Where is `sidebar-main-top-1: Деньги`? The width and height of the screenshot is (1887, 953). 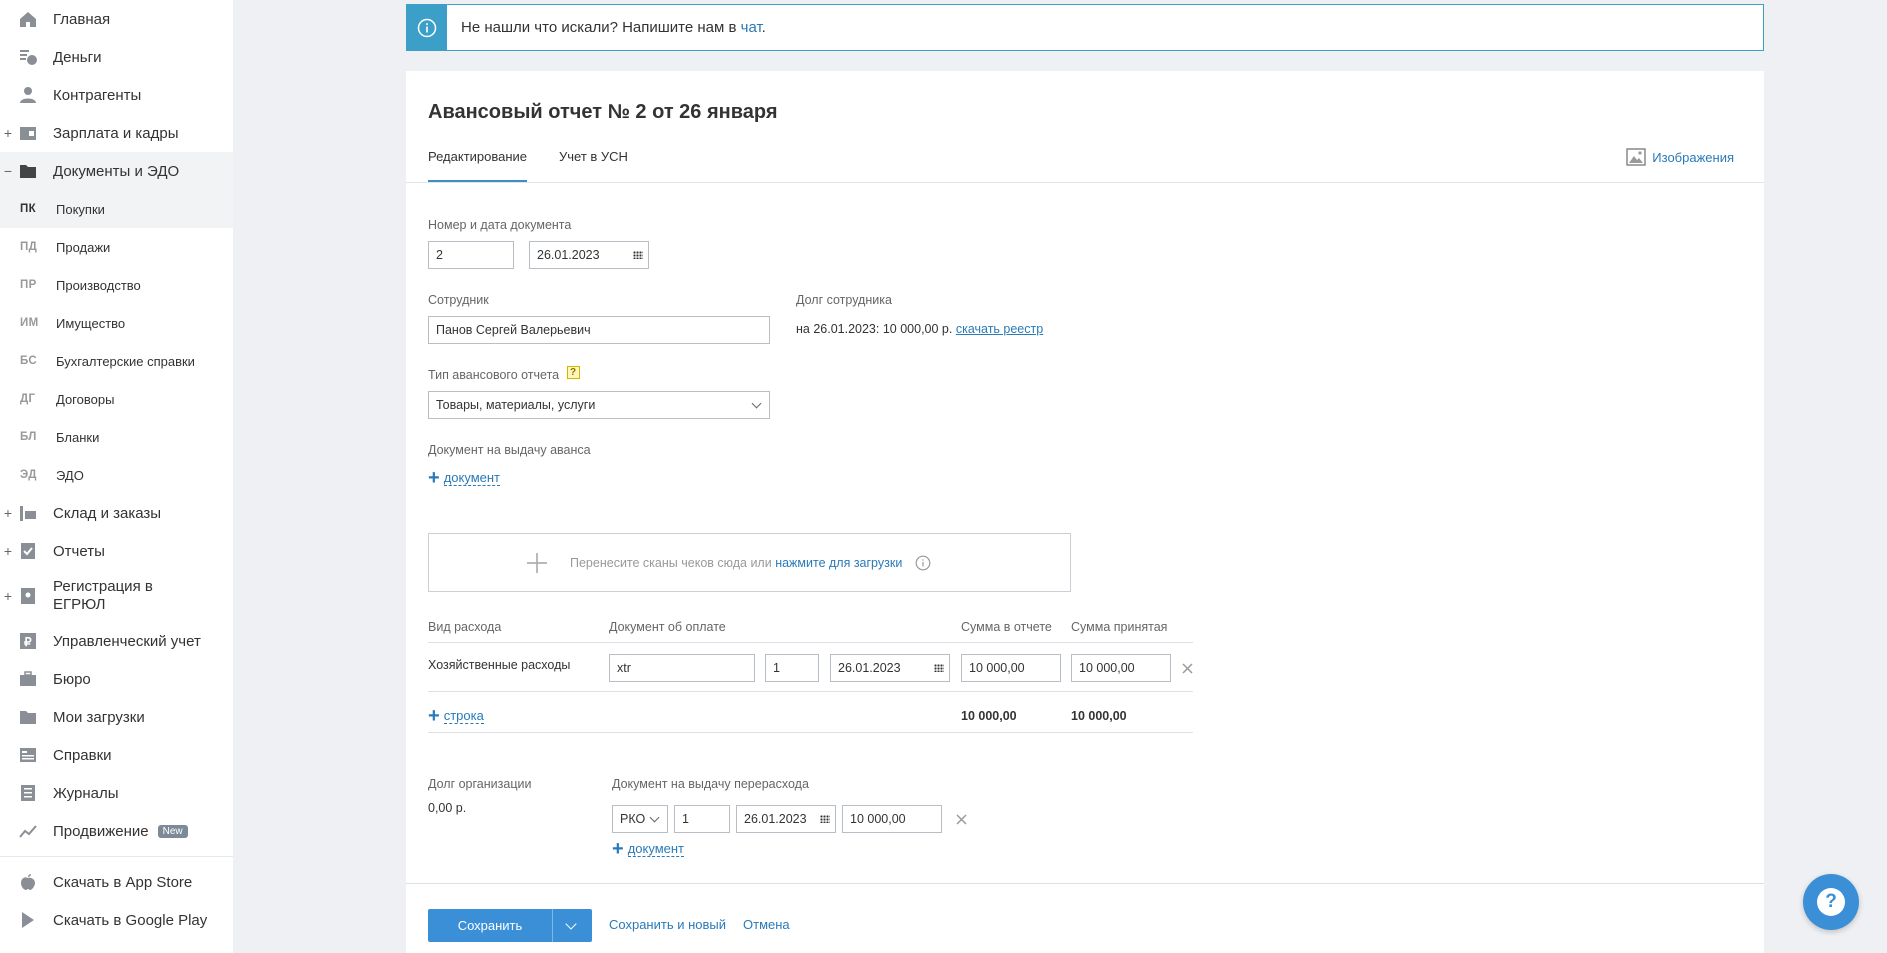 sidebar-main-top-1: Деньги is located at coordinates (116, 57).